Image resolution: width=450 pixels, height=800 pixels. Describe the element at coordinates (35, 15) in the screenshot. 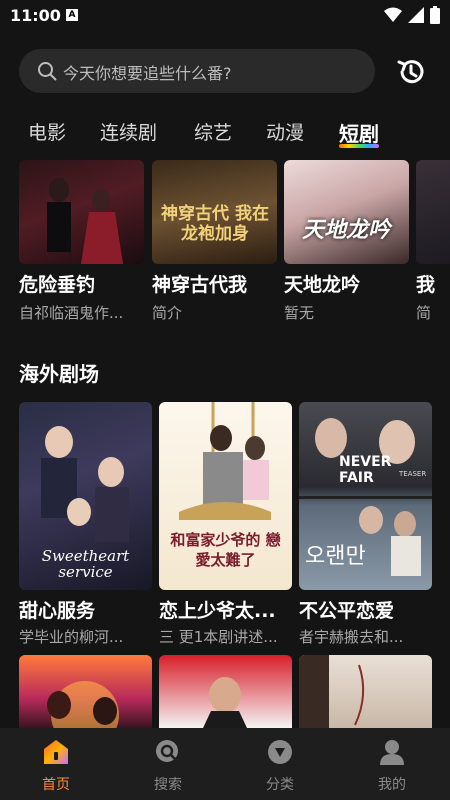

I see `status-time: 11:00` at that location.